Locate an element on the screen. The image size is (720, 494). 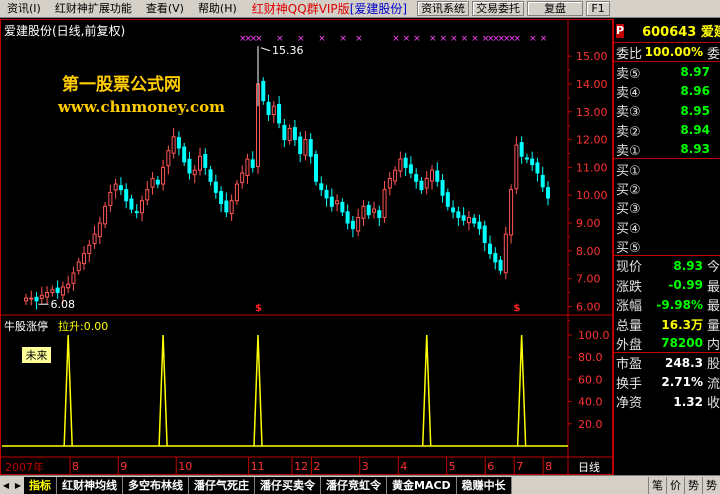
sell-signal-marker: $ is located at coordinates (258, 308).